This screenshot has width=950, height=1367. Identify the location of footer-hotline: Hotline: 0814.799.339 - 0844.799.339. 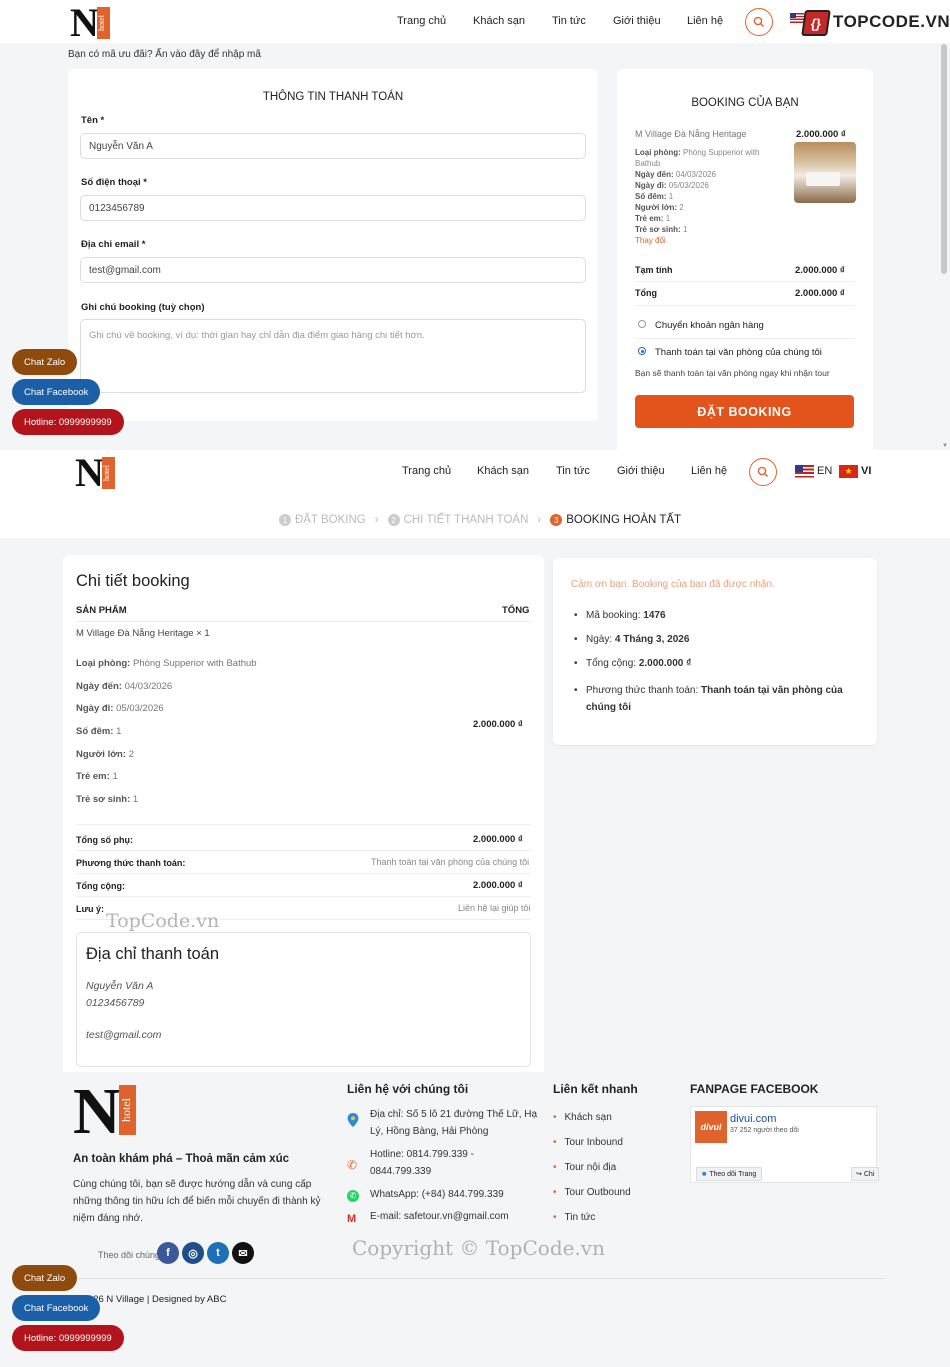
(422, 1163).